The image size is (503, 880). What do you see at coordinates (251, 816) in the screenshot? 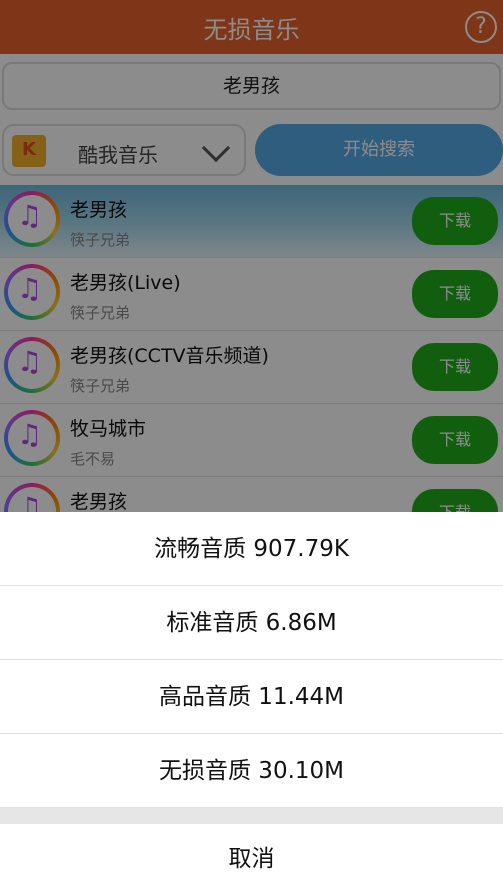
I see `sheet-divider` at bounding box center [251, 816].